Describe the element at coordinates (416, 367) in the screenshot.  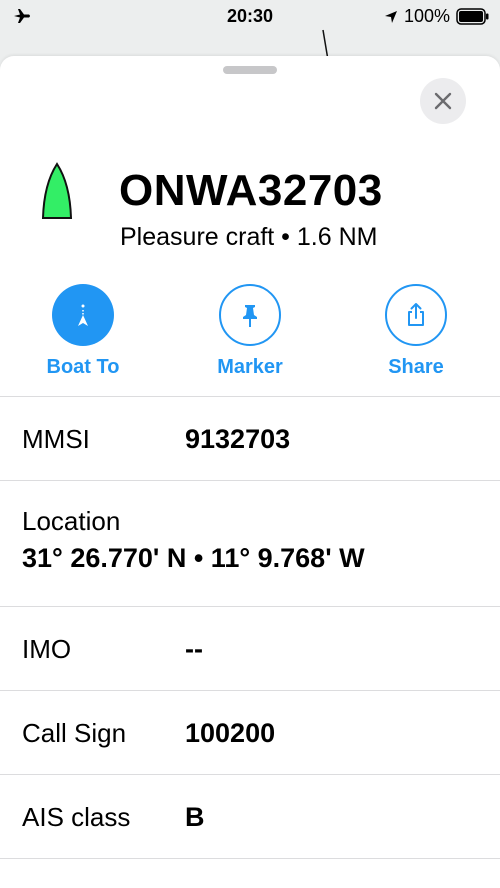
I see `share-label: Share` at that location.